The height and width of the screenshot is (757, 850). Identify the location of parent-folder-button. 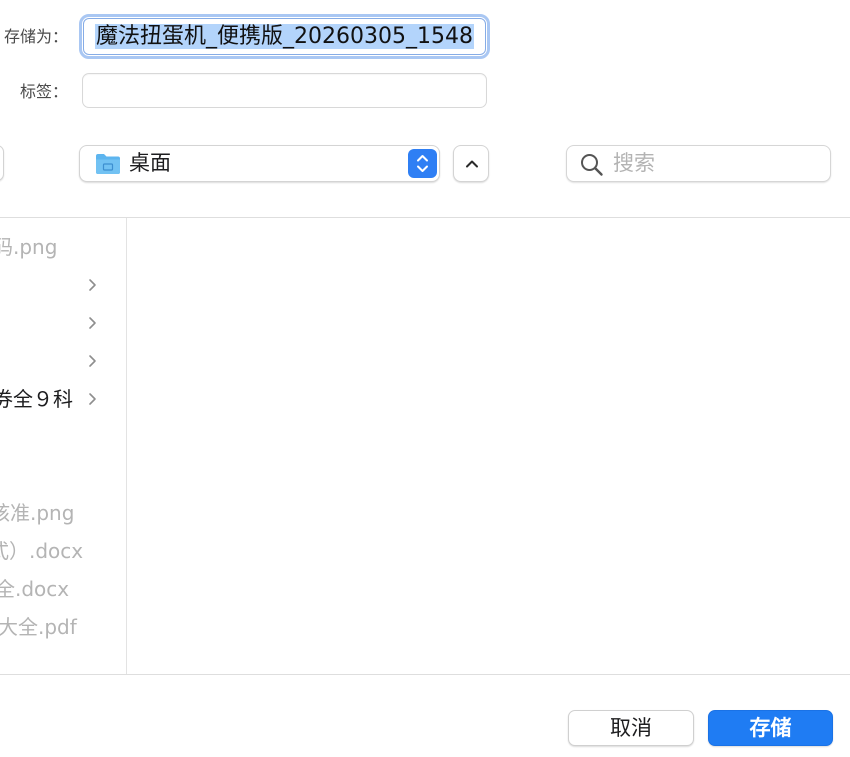
(471, 163).